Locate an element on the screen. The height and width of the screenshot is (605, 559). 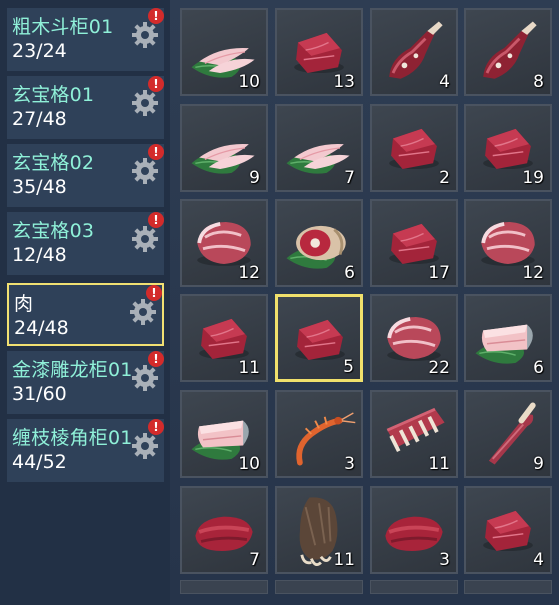
cabinet-5: 肉 24/48! is located at coordinates (85, 314).